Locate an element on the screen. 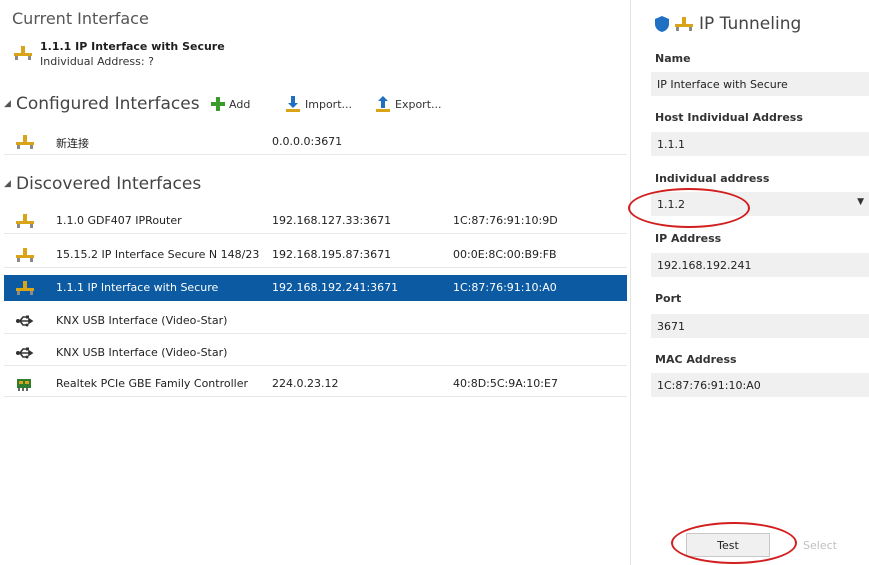 This screenshot has height=565, width=869. configured-interfaces-title: Configured Interfaces is located at coordinates (108, 104).